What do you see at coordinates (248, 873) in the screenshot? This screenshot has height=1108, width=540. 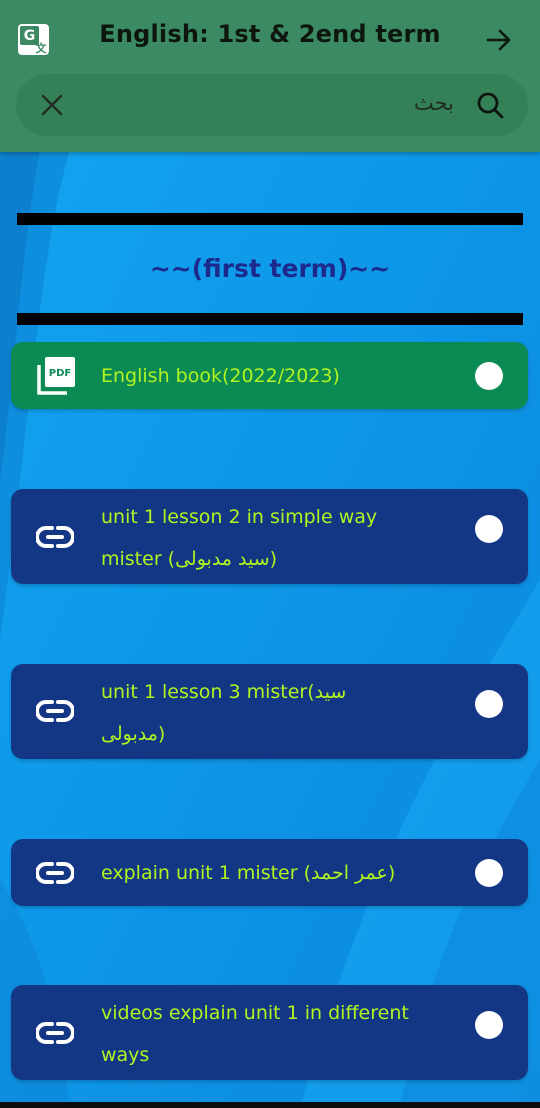 I see `list-item-label: explain unit 1 mister (عمر احمد)` at bounding box center [248, 873].